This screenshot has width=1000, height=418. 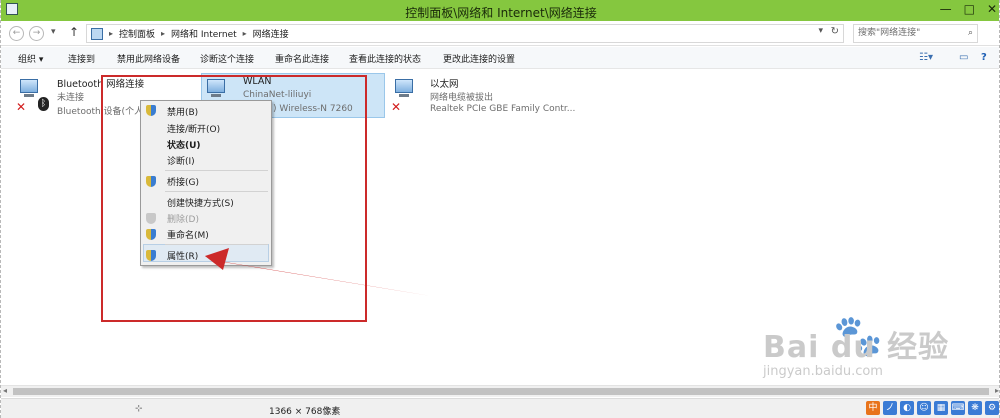 I want to click on settings-gear-icon: ⚙, so click(x=992, y=408).